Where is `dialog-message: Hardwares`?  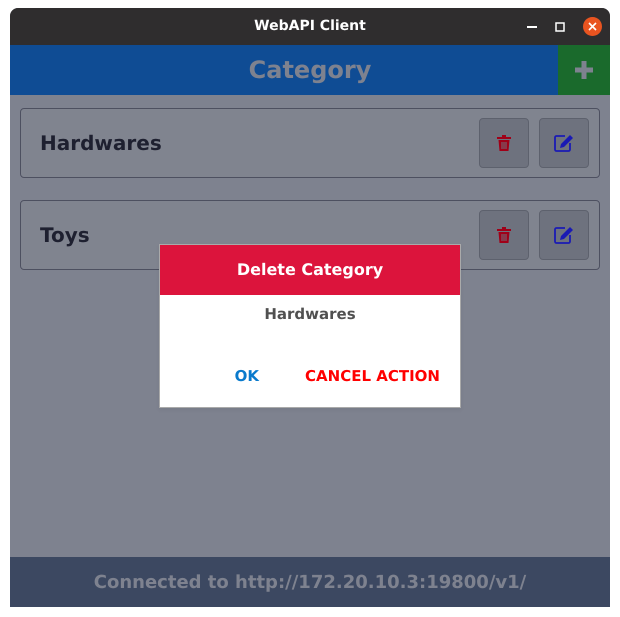
dialog-message: Hardwares is located at coordinates (310, 314).